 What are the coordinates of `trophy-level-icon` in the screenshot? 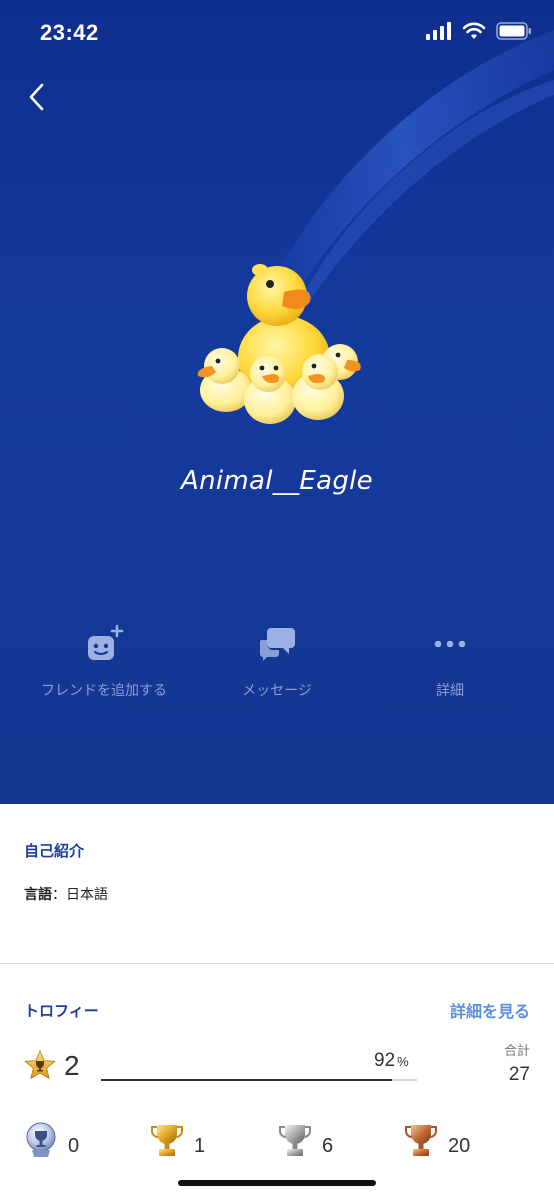 It's located at (40, 1065).